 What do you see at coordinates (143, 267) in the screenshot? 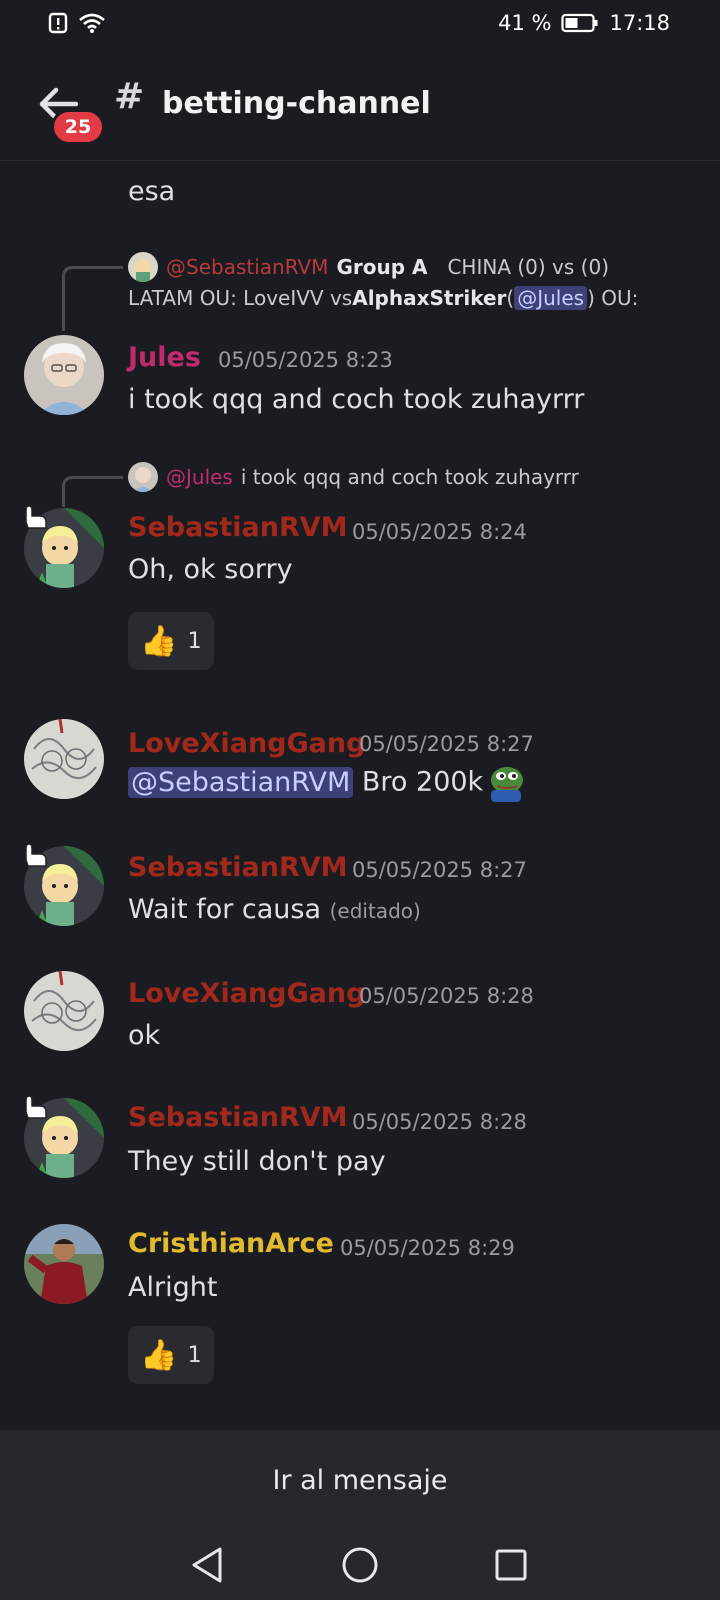
I see `mini-avatar-sebastian` at bounding box center [143, 267].